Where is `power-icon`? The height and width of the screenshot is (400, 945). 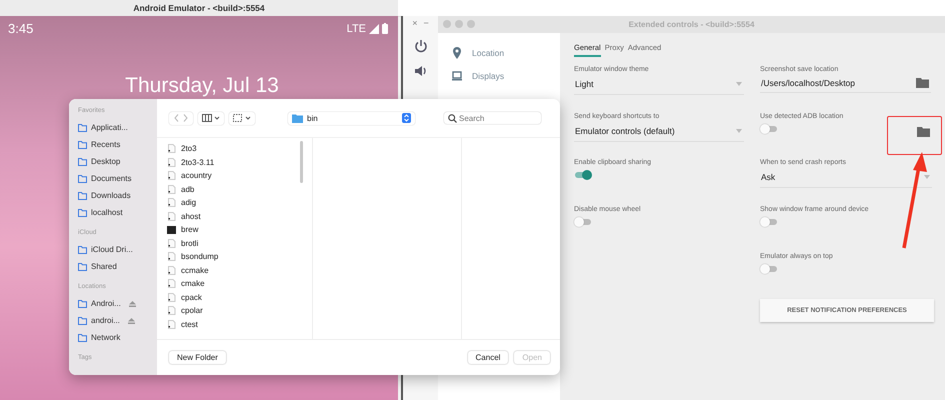
power-icon is located at coordinates (421, 46).